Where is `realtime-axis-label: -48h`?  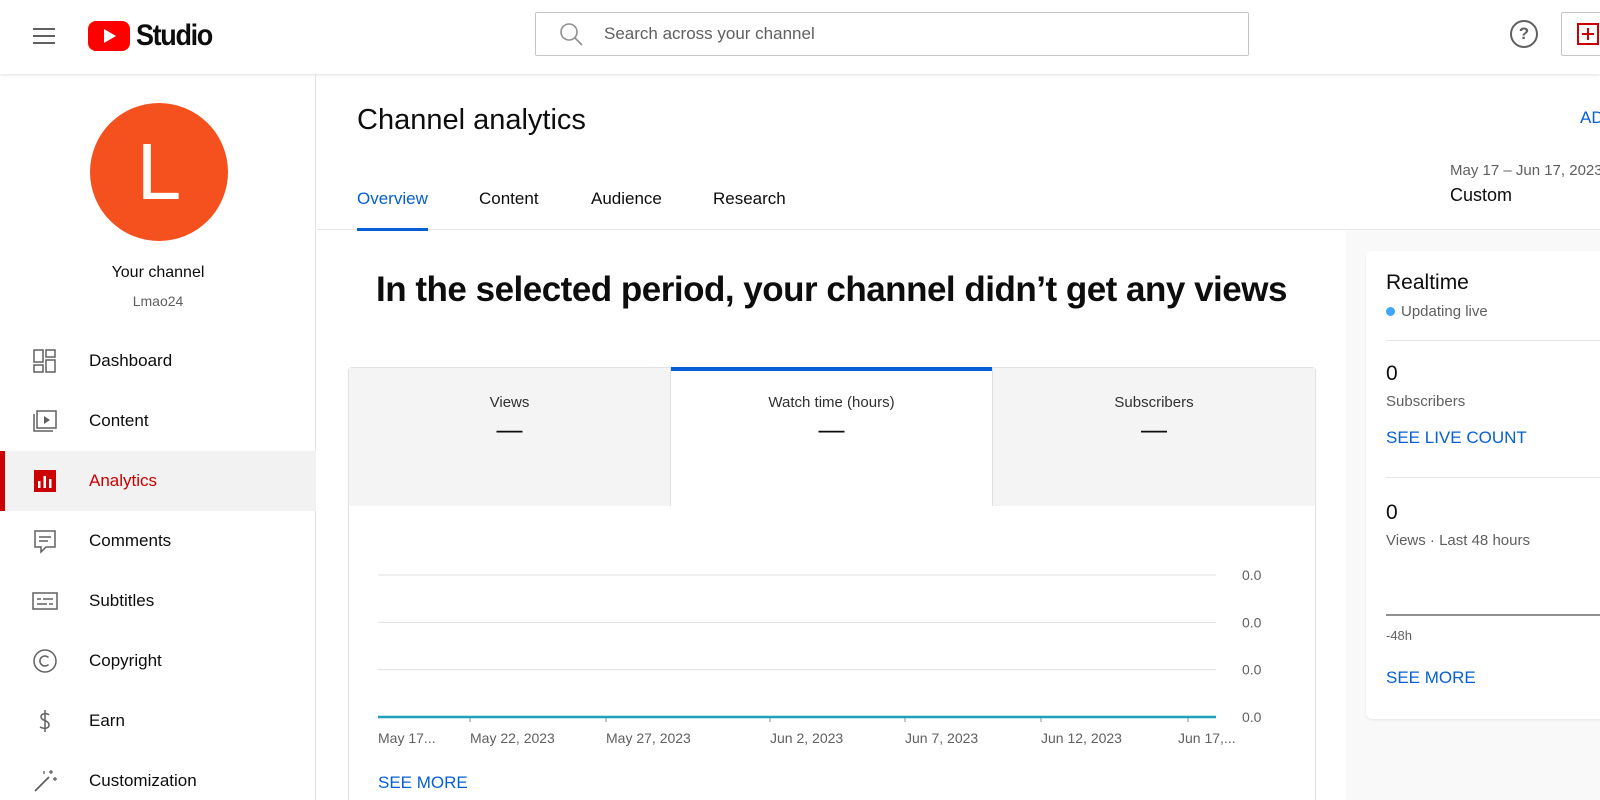
realtime-axis-label: -48h is located at coordinates (1399, 635).